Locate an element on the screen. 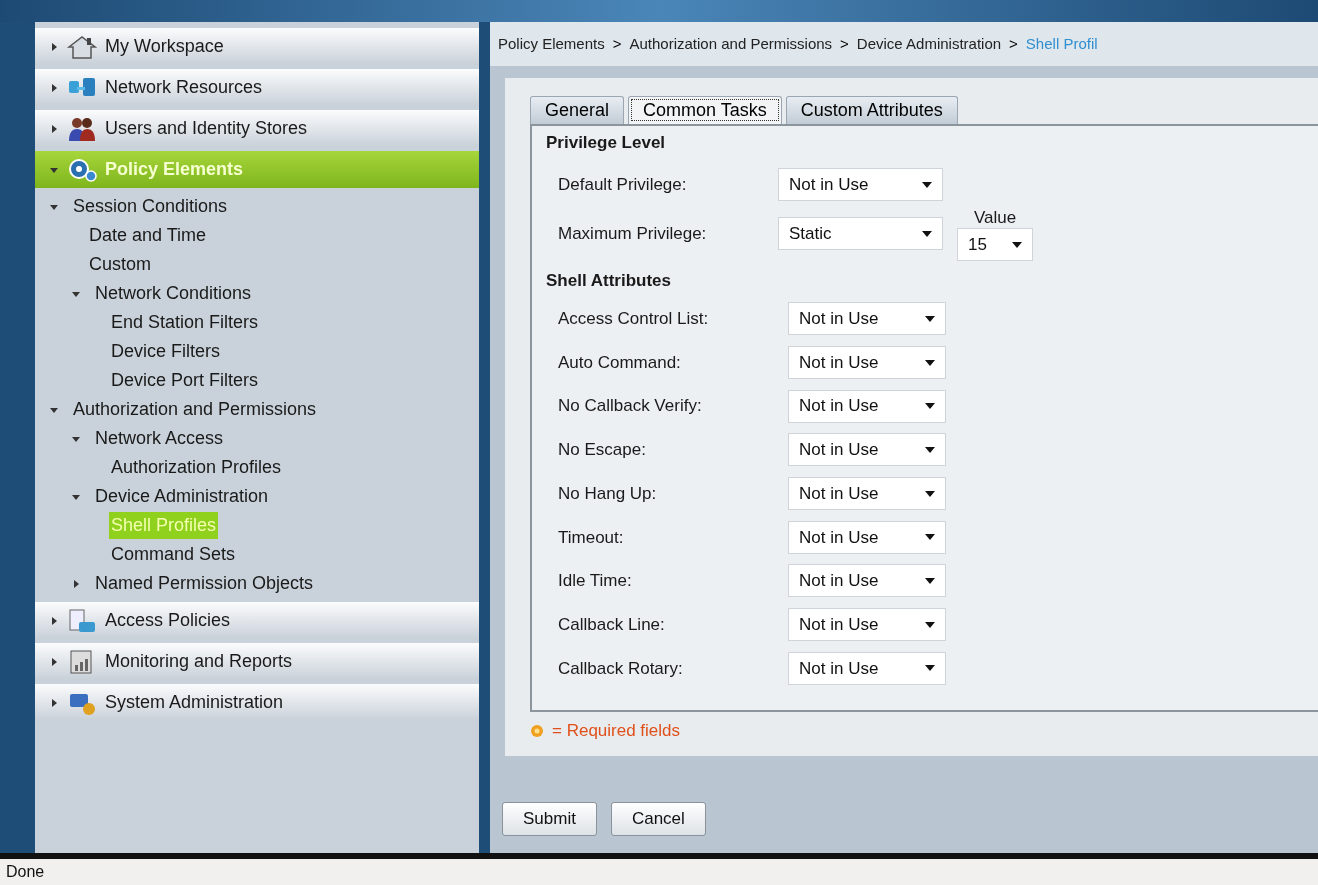 This screenshot has width=1318, height=885. policy-icon is located at coordinates (82, 620).